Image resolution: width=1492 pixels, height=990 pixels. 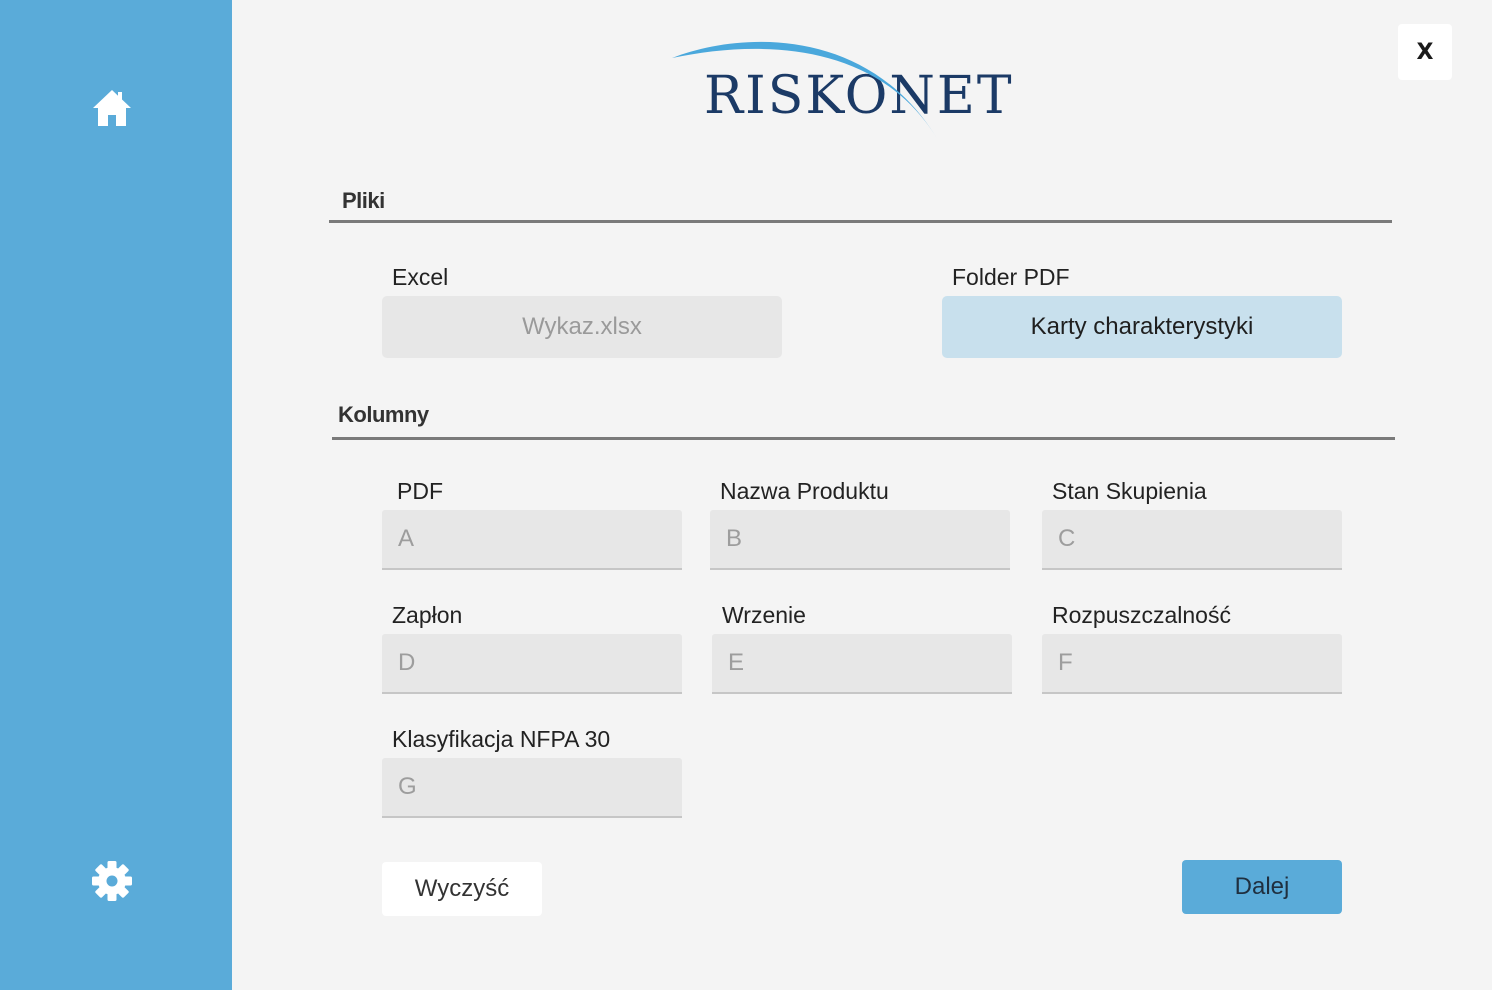 I want to click on nfpa-column-field, so click(x=532, y=788).